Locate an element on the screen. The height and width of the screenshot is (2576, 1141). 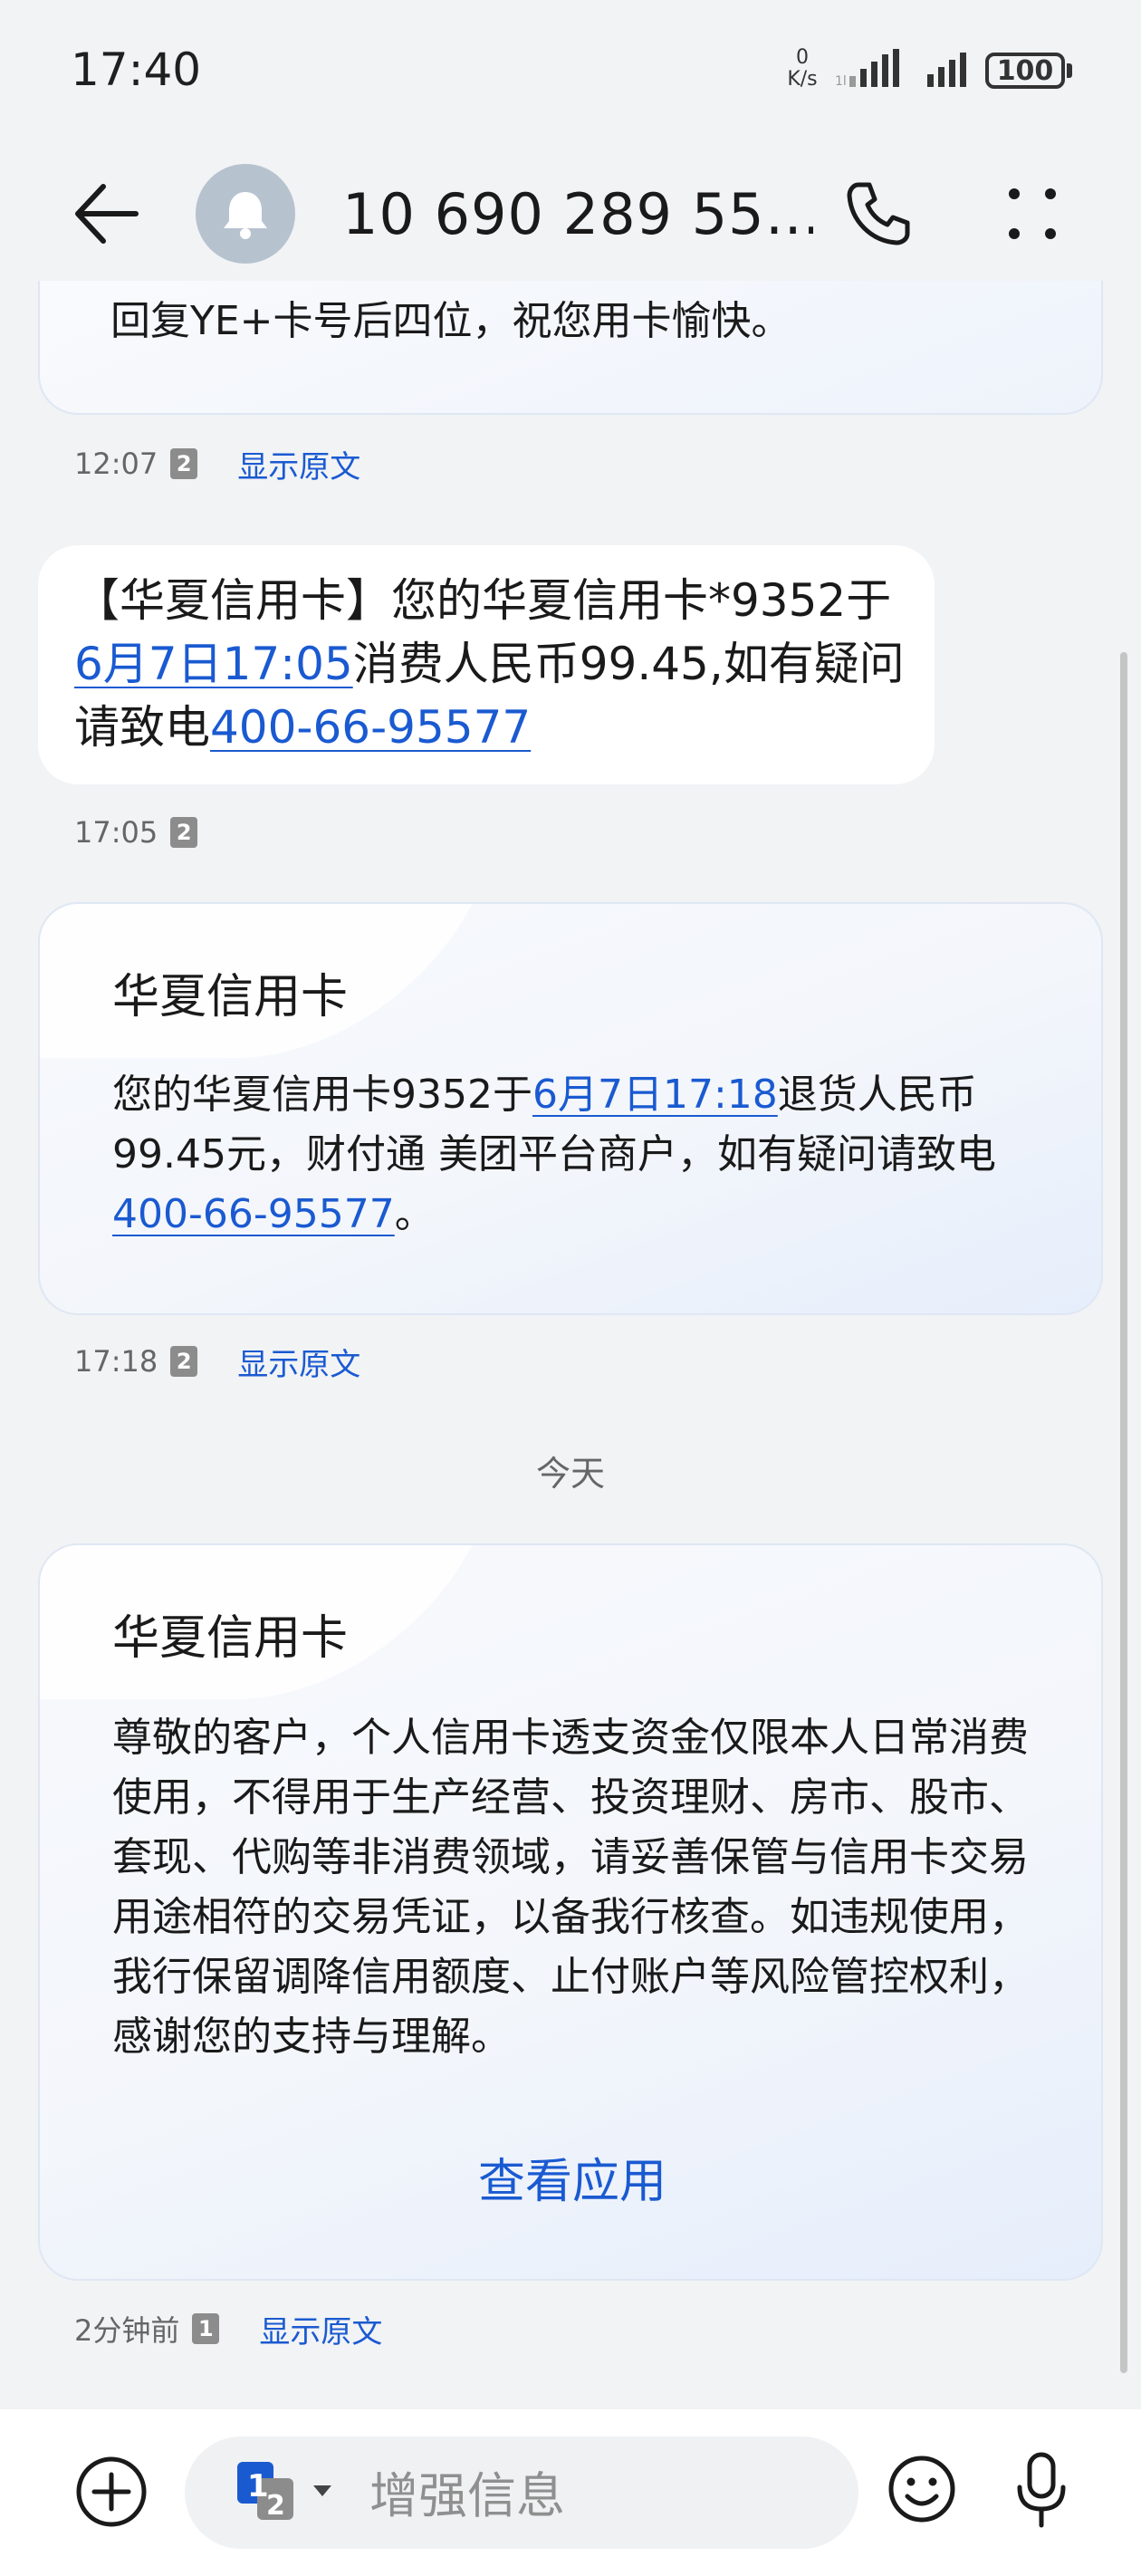
network-speed-value: 0 is located at coordinates (803, 57).